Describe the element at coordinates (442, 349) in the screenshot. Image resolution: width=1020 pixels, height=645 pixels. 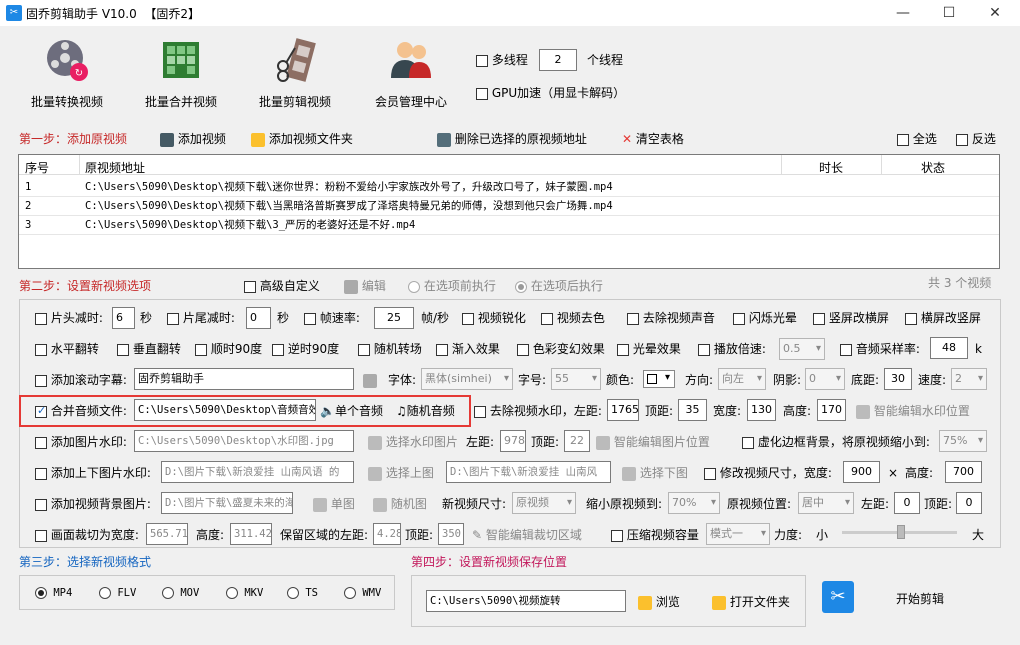
I see `fade-in-checkbox` at that location.